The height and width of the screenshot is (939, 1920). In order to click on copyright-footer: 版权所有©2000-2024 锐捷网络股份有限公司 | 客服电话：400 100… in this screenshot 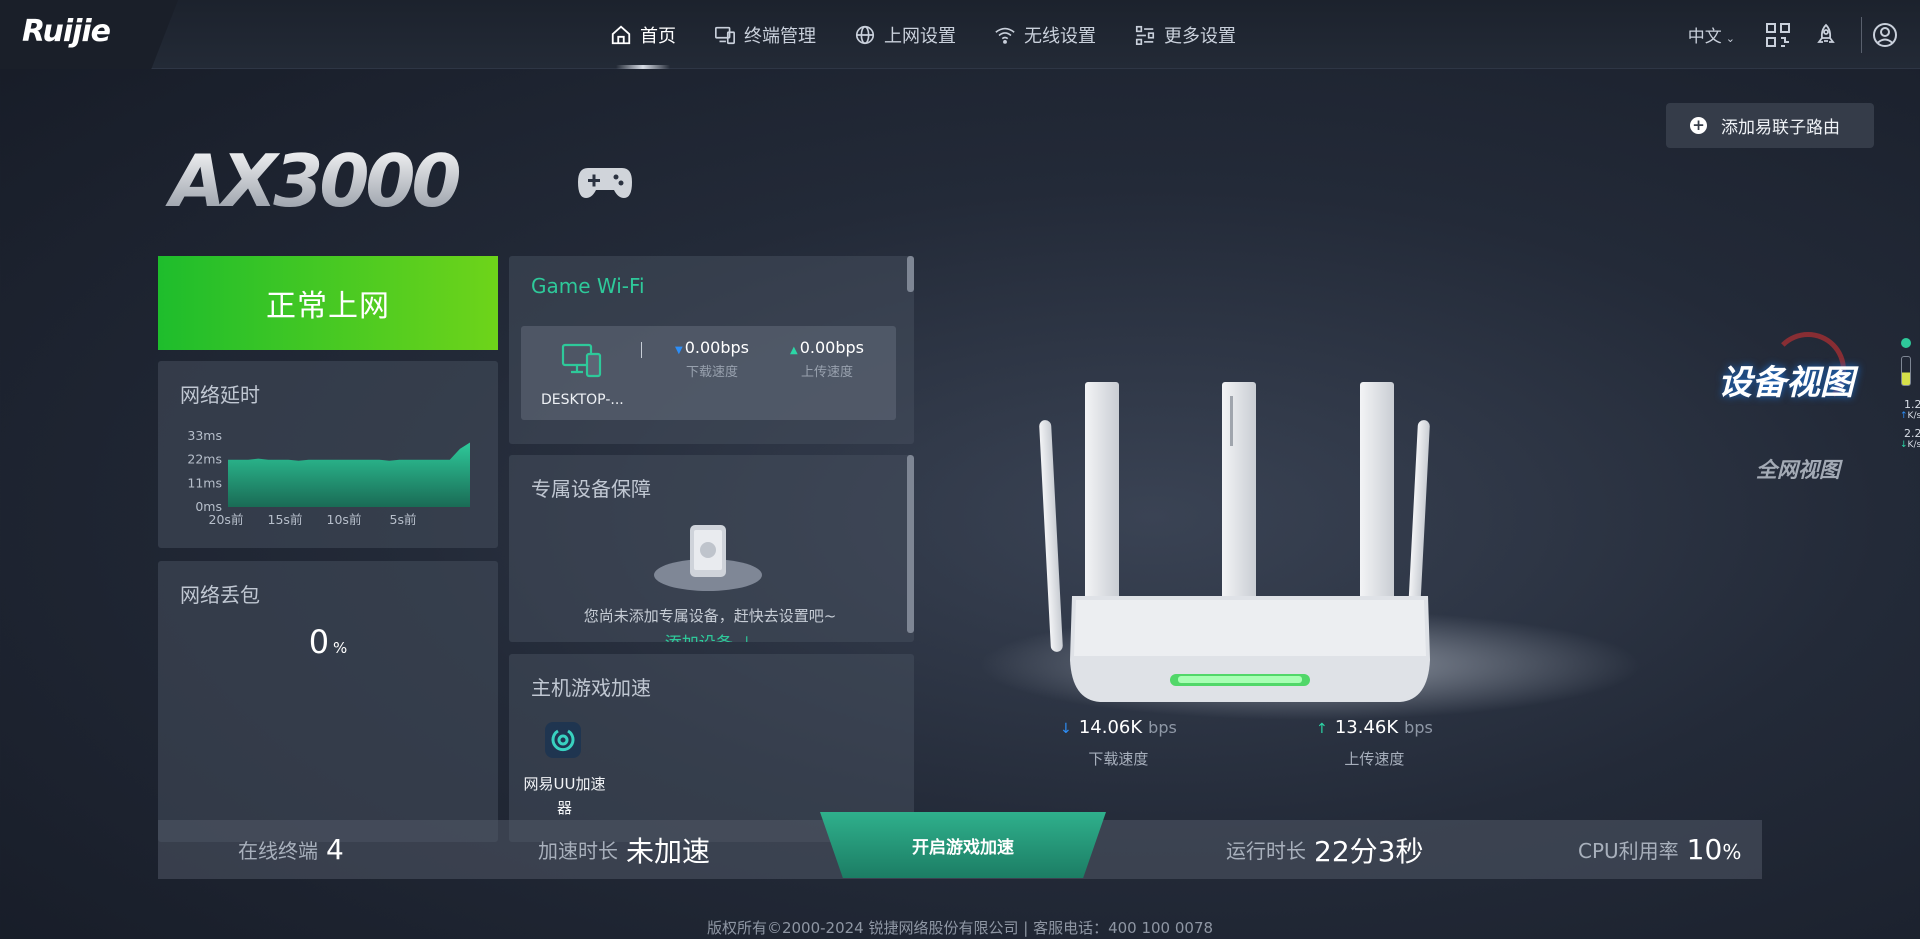, I will do `click(960, 928)`.